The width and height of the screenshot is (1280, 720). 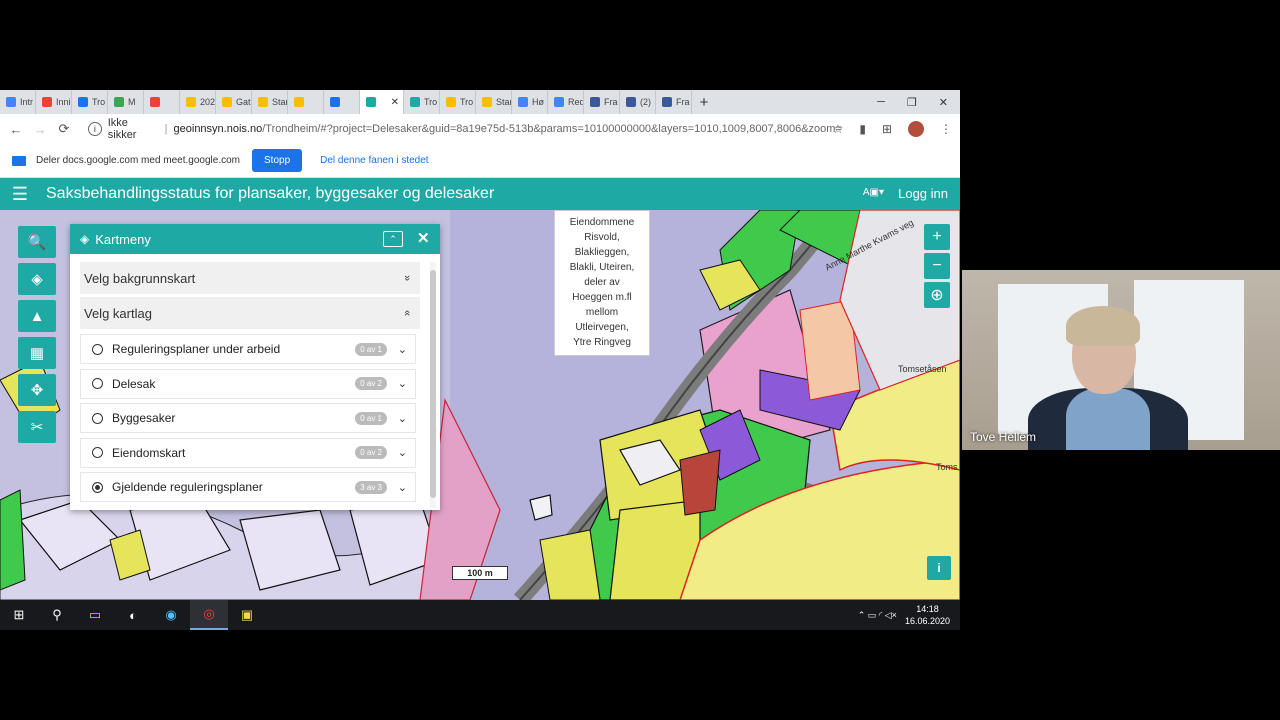 I want to click on file-explorer-icon: ▭, so click(x=95, y=615).